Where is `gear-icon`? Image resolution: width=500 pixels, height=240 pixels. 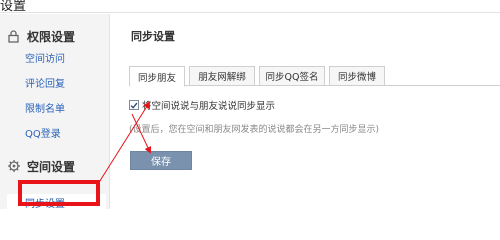
gear-icon is located at coordinates (13, 166).